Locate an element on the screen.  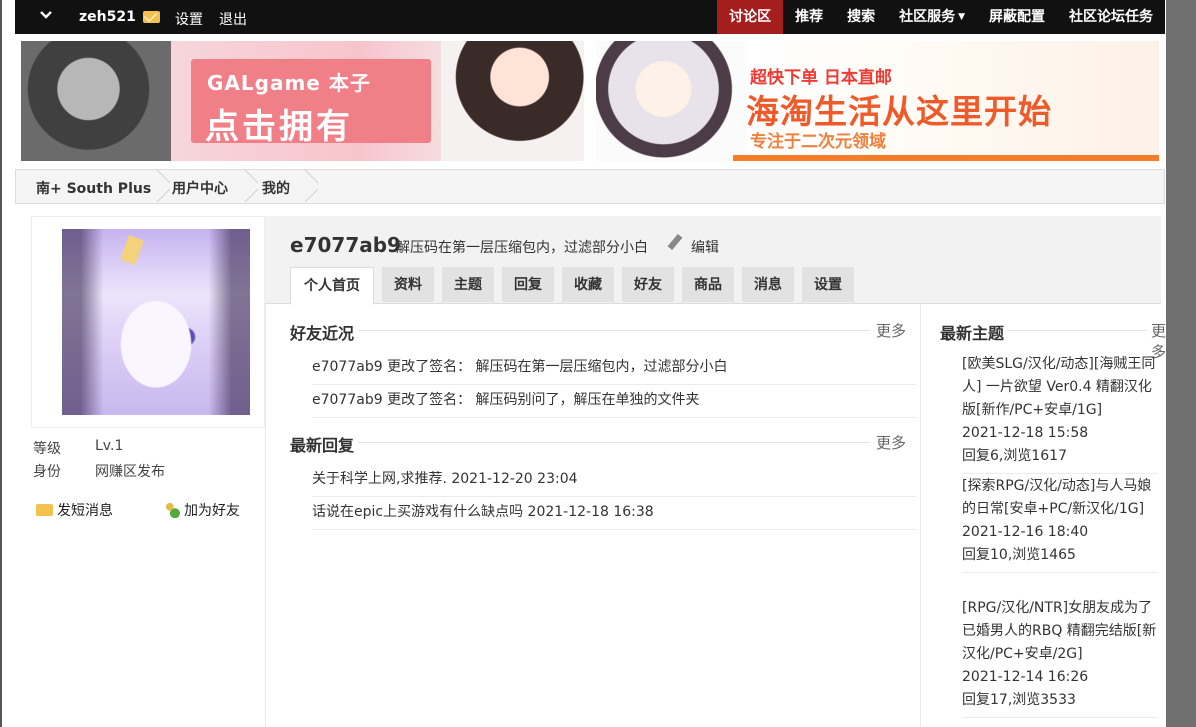
breadcrumb-mine: 我的 is located at coordinates (276, 188).